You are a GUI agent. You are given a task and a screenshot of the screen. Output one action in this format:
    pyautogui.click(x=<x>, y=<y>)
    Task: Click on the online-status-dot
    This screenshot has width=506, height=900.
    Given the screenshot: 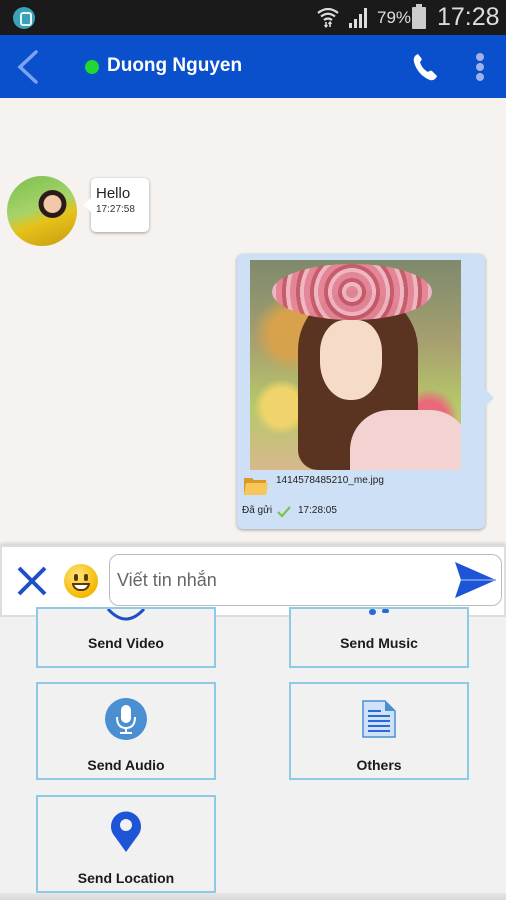 What is the action you would take?
    pyautogui.click(x=92, y=67)
    